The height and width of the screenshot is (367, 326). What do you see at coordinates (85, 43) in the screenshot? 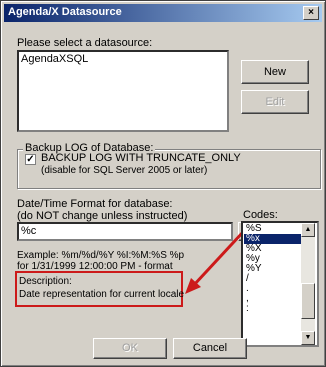
I see `datasource-prompt: Please select a datasource:` at bounding box center [85, 43].